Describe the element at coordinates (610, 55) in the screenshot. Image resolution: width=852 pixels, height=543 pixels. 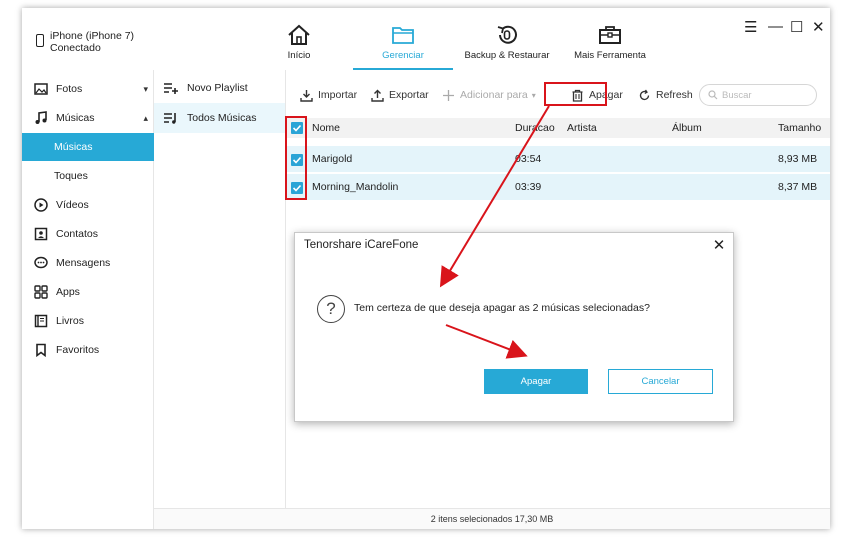
I see `tab-label: Mais Ferramenta` at that location.